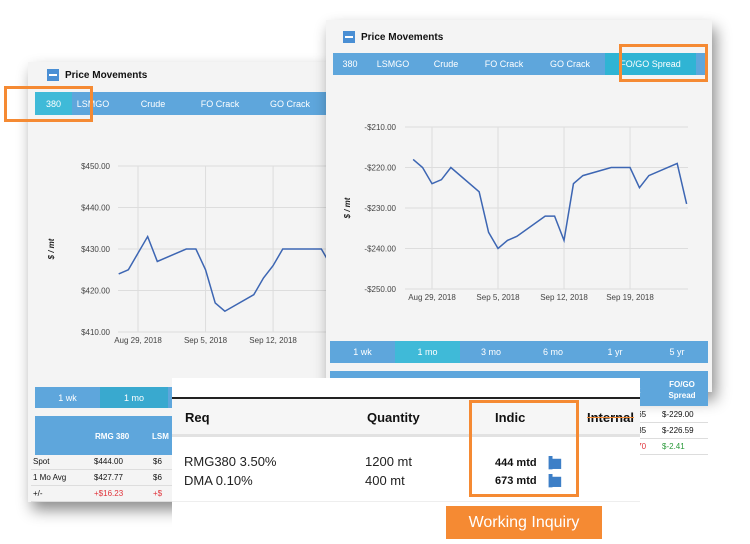  What do you see at coordinates (41, 461) in the screenshot?
I see `cell-label: Spot` at bounding box center [41, 461].